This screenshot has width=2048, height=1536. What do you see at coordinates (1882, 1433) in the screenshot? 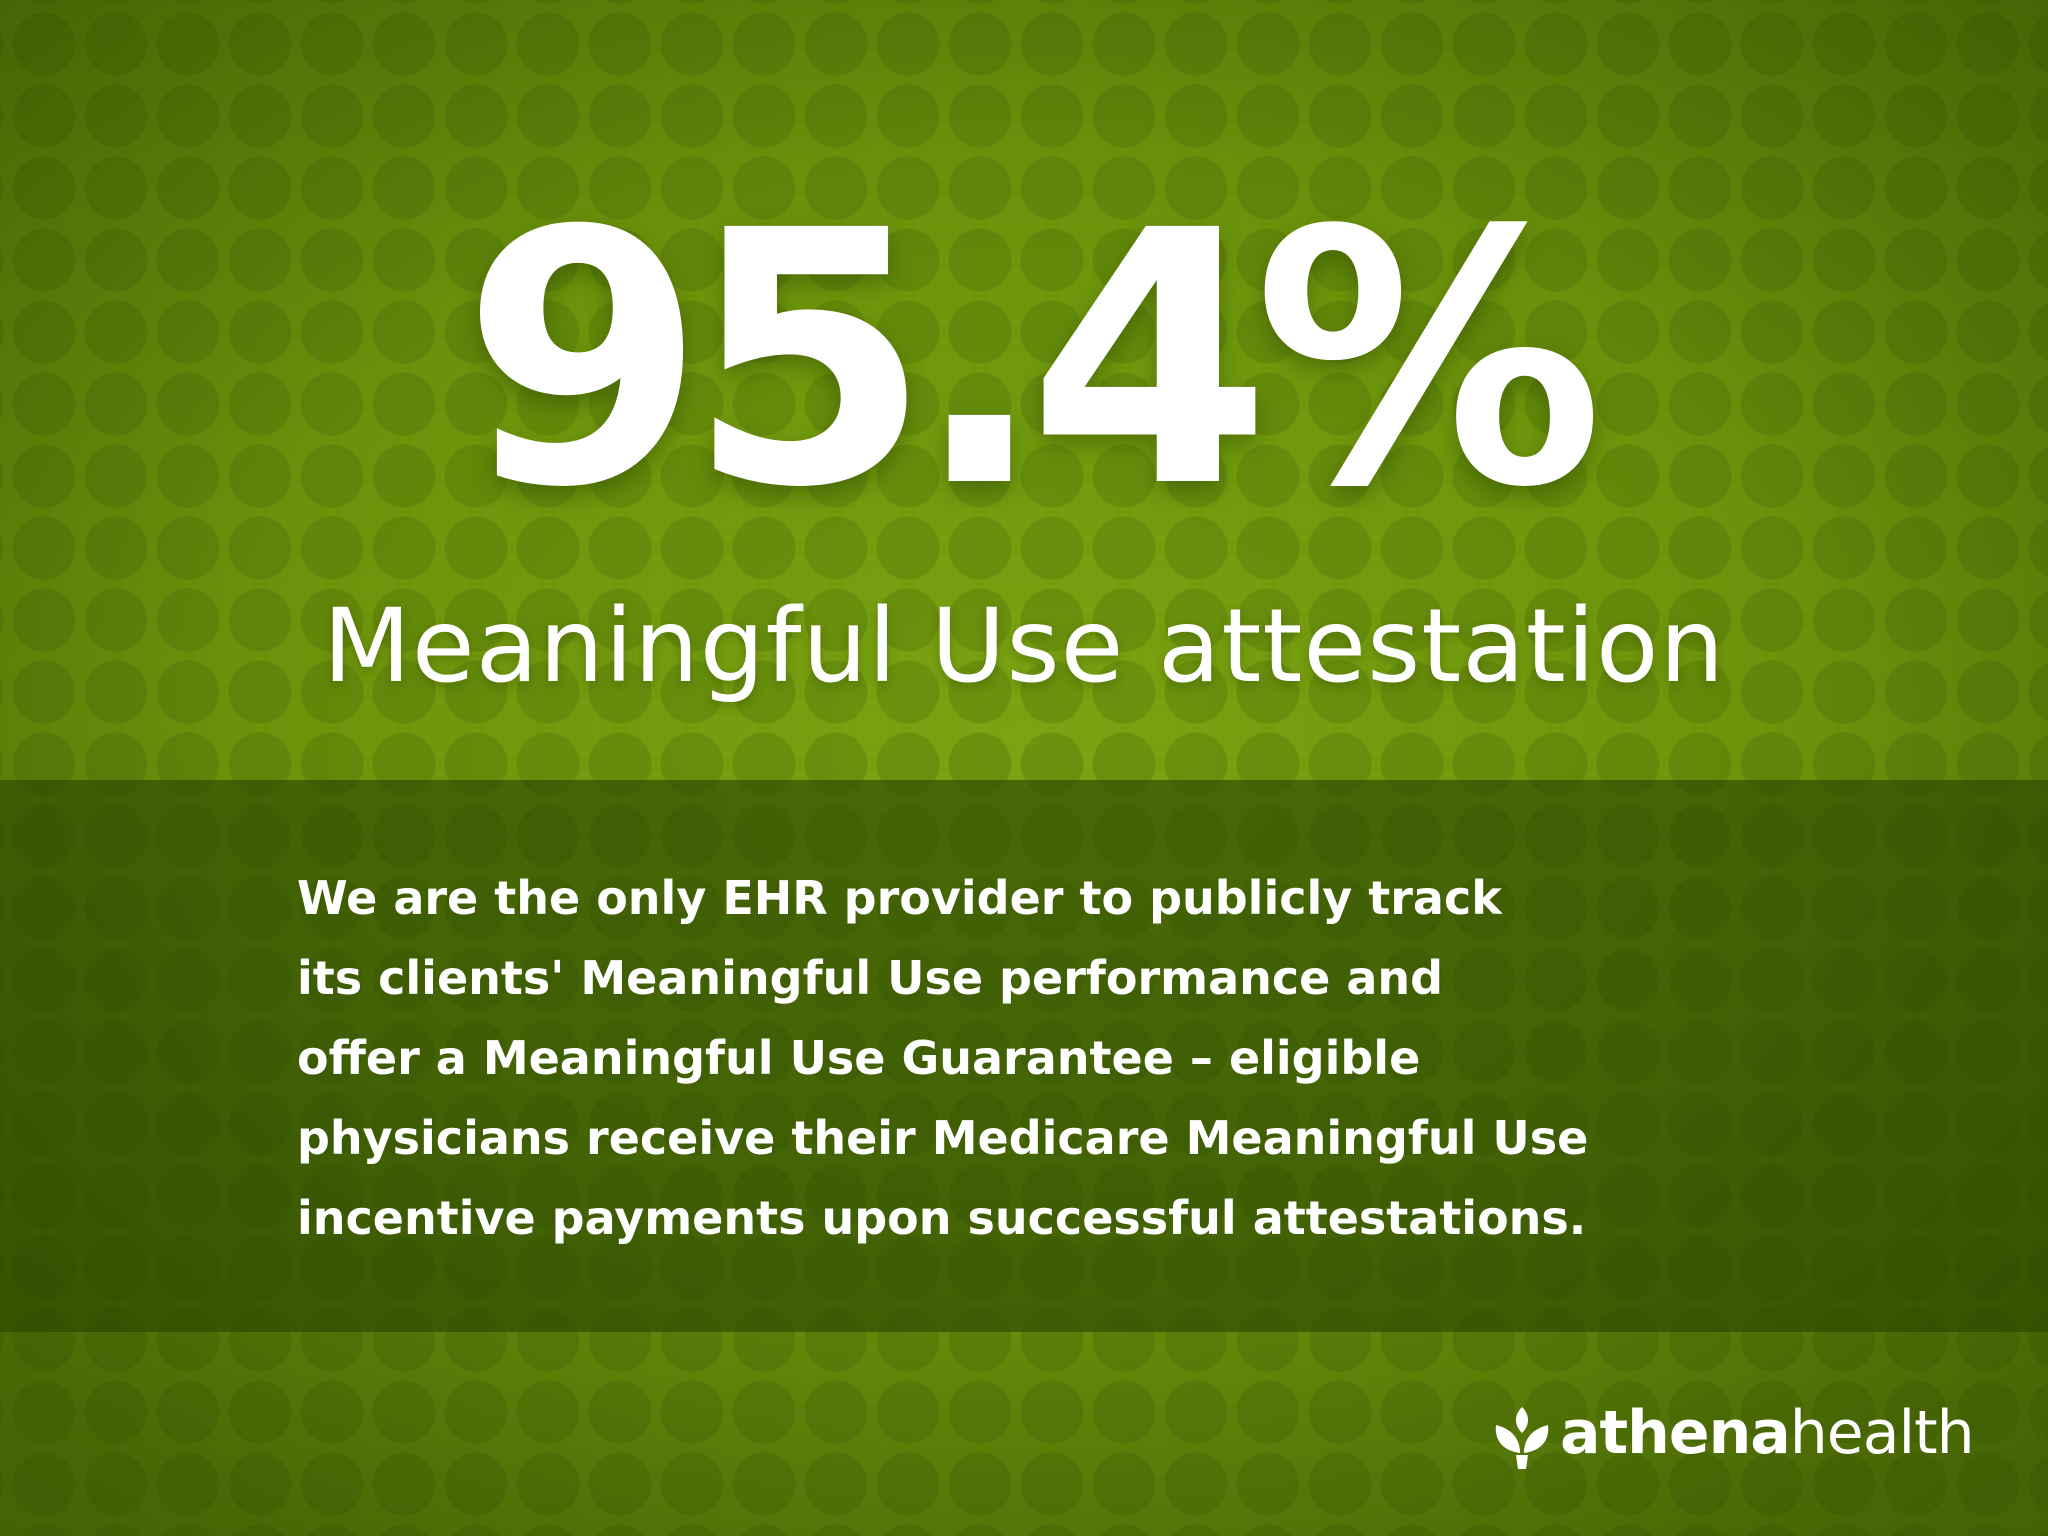
I see `logo-wordmark-health: health` at bounding box center [1882, 1433].